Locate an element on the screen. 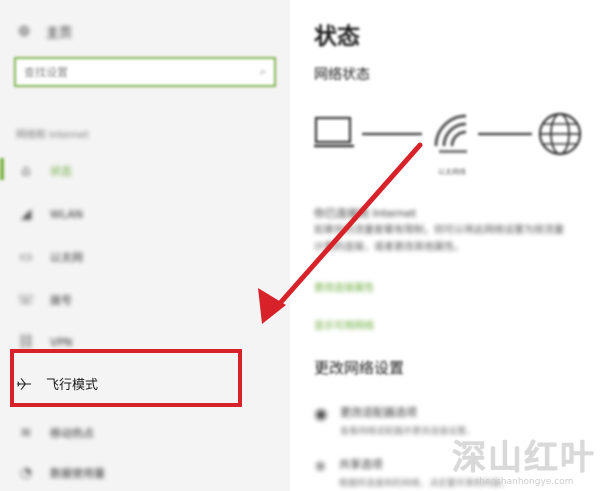  search-icon: ⌕ is located at coordinates (262, 71).